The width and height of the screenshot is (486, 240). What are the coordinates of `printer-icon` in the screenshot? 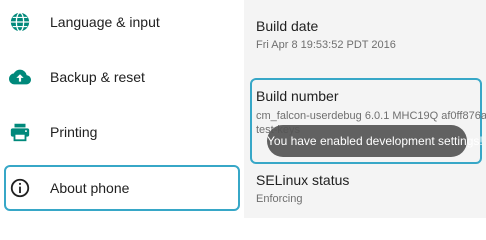 It's located at (20, 132).